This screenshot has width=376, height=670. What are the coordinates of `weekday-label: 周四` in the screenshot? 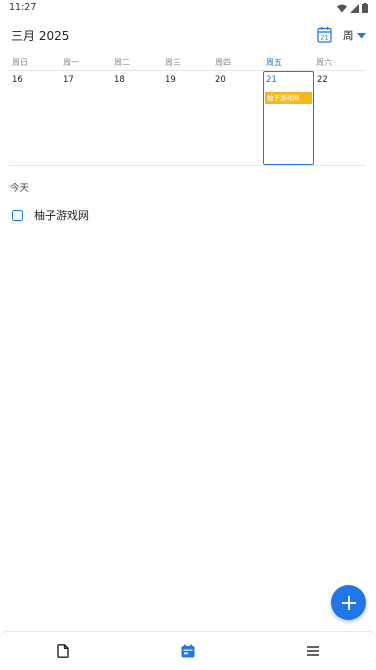 It's located at (223, 62).